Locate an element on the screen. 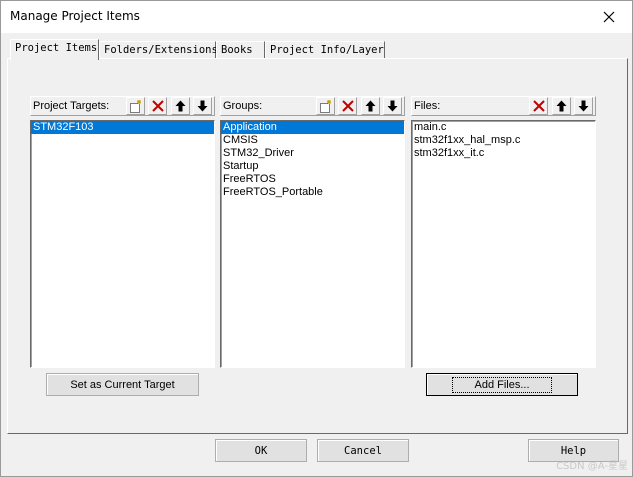 Image resolution: width=633 pixels, height=477 pixels. delete-group-button is located at coordinates (347, 106).